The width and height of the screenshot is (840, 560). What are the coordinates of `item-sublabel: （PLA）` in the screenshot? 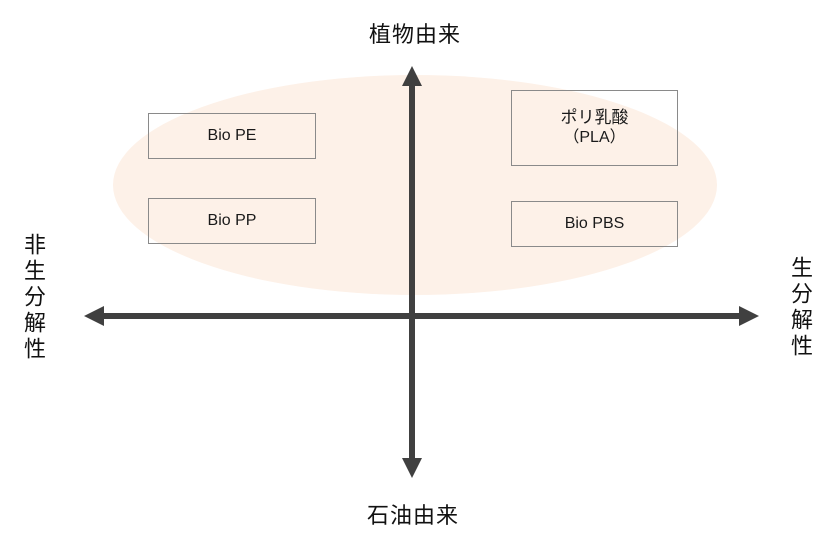 It's located at (594, 137).